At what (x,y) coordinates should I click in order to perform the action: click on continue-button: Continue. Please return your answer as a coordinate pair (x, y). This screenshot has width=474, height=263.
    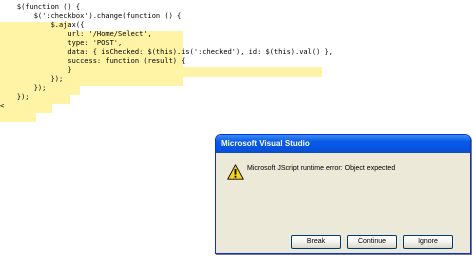
    Looking at the image, I should click on (372, 242).